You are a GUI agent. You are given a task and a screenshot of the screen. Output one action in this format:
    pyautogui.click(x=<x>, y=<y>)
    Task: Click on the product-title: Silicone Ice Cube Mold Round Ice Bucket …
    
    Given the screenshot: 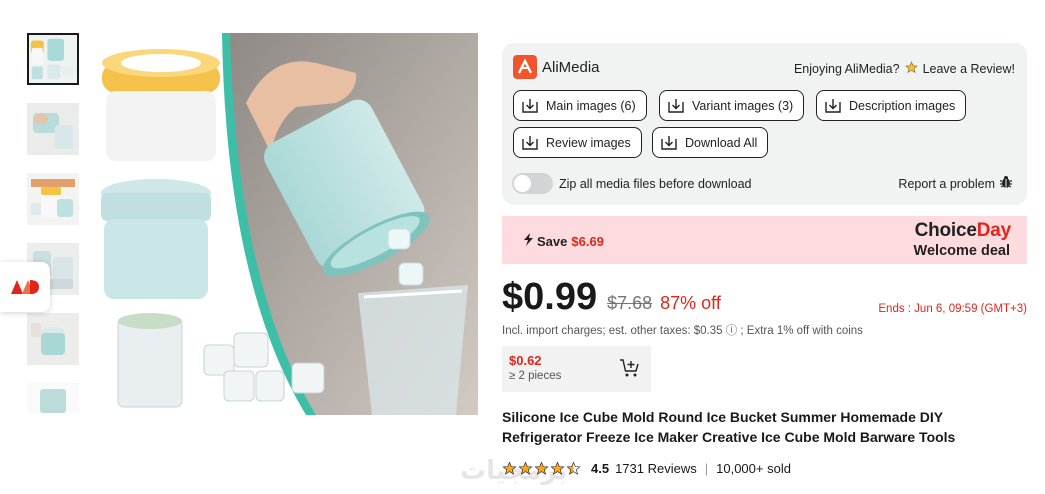 What is the action you would take?
    pyautogui.click(x=729, y=427)
    